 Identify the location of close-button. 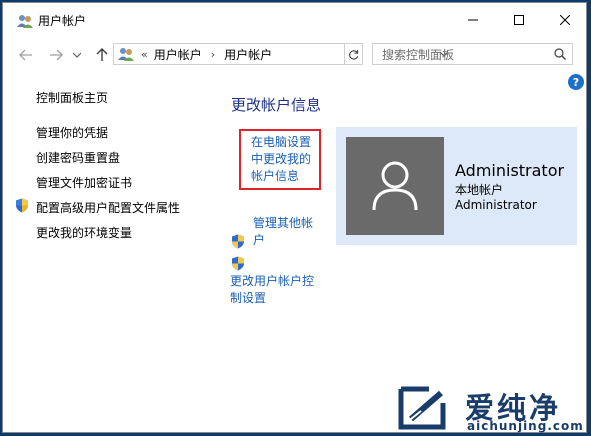
(565, 20).